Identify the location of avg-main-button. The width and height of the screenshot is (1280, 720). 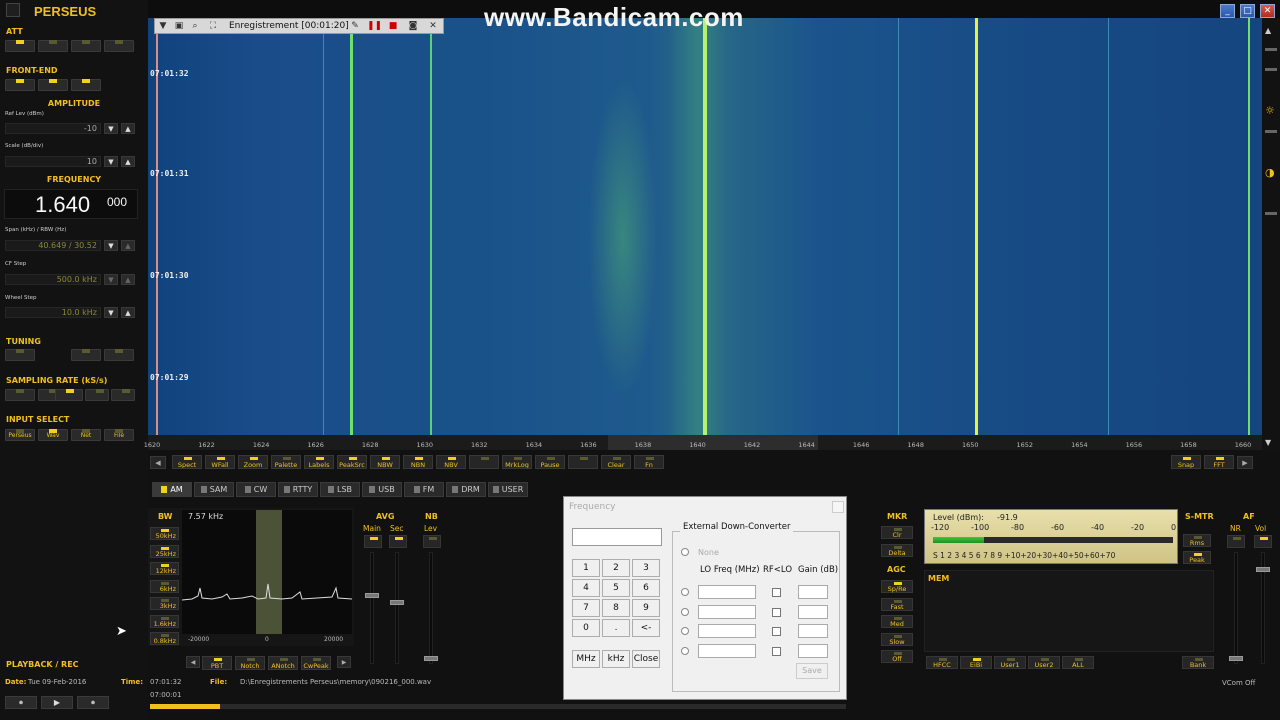
(373, 541).